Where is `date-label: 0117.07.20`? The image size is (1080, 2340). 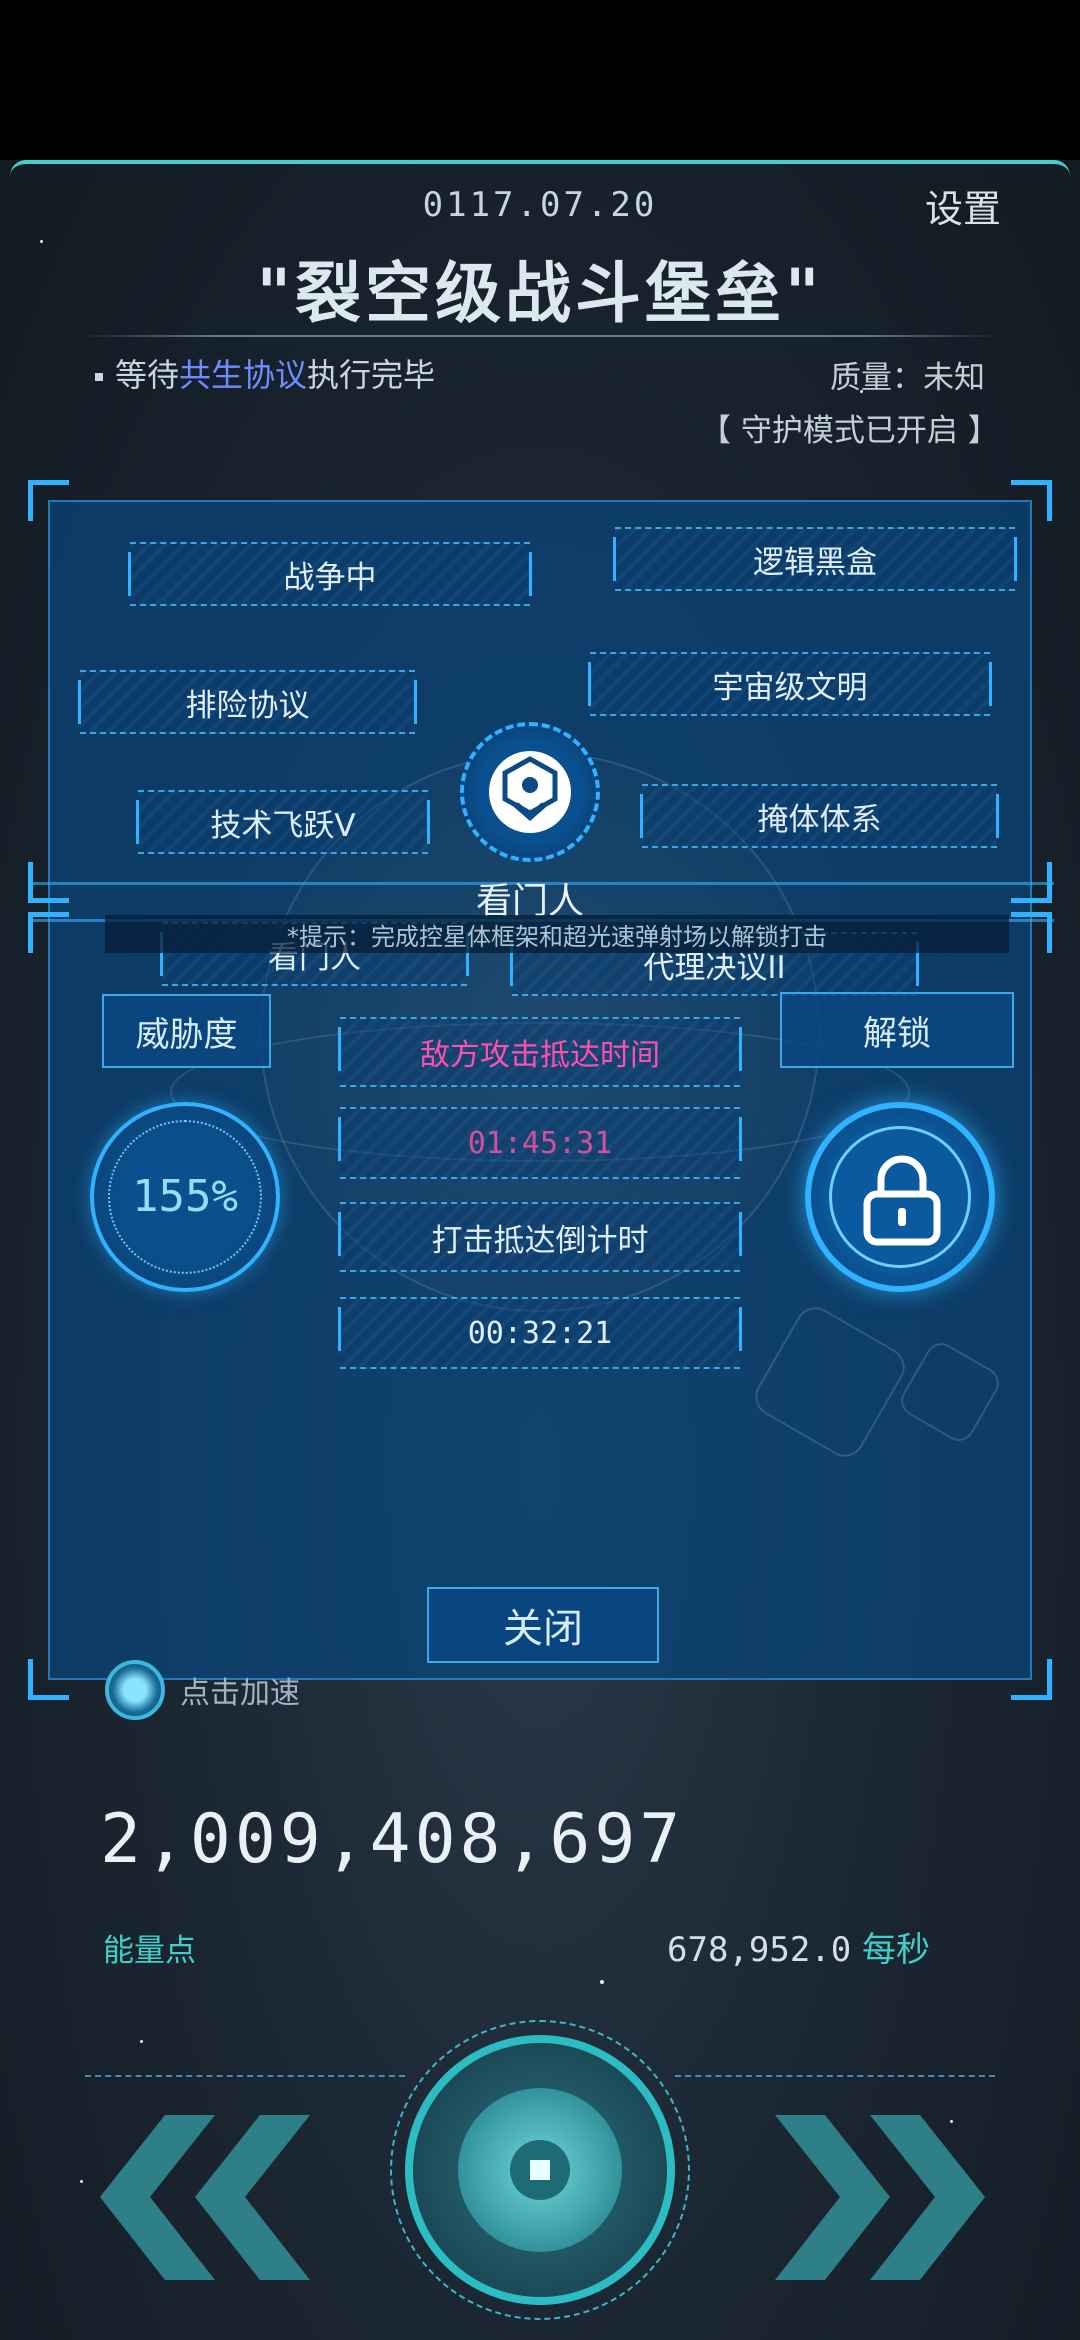 date-label: 0117.07.20 is located at coordinates (540, 205).